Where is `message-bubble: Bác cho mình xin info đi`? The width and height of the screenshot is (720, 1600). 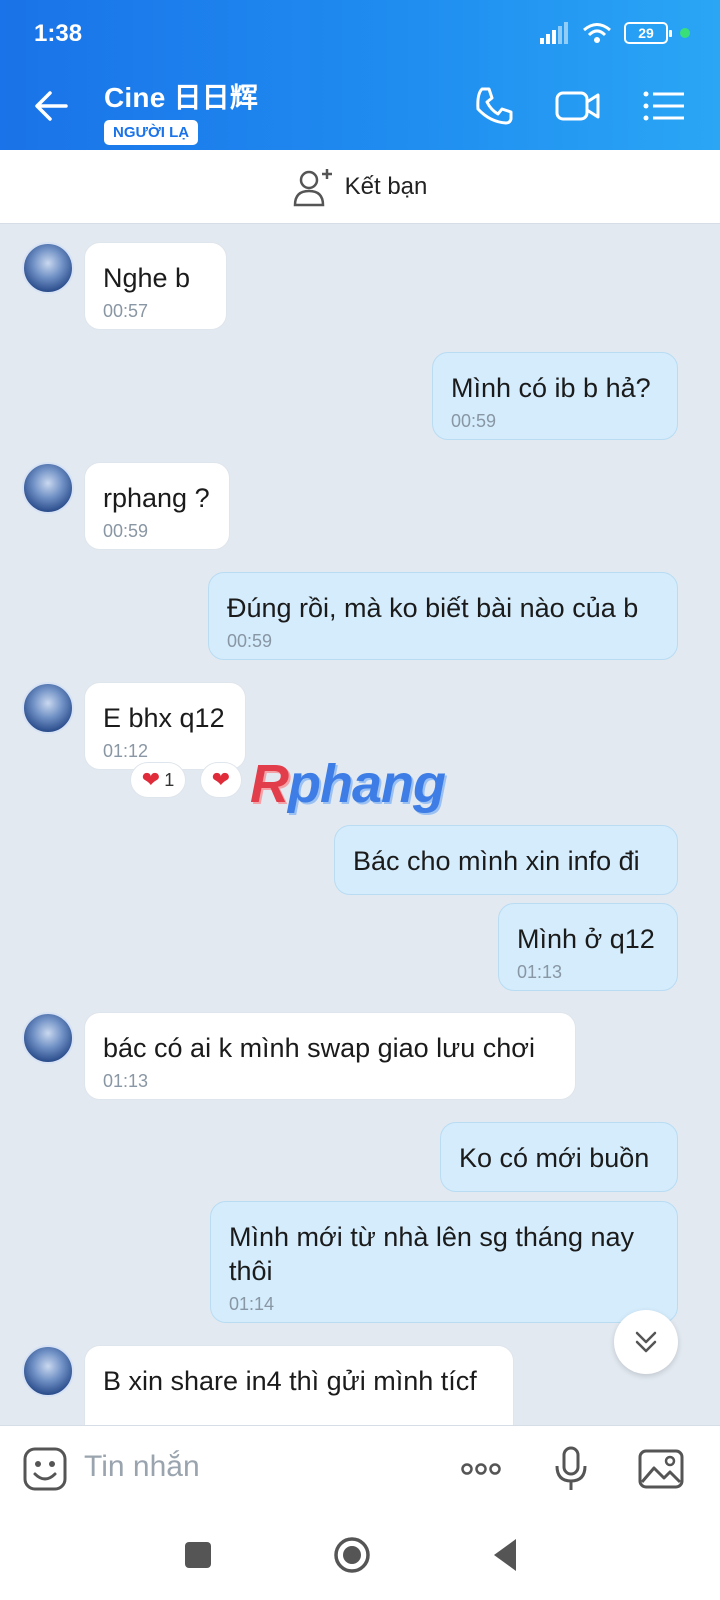
message-bubble: Bác cho mình xin info đi is located at coordinates (506, 860).